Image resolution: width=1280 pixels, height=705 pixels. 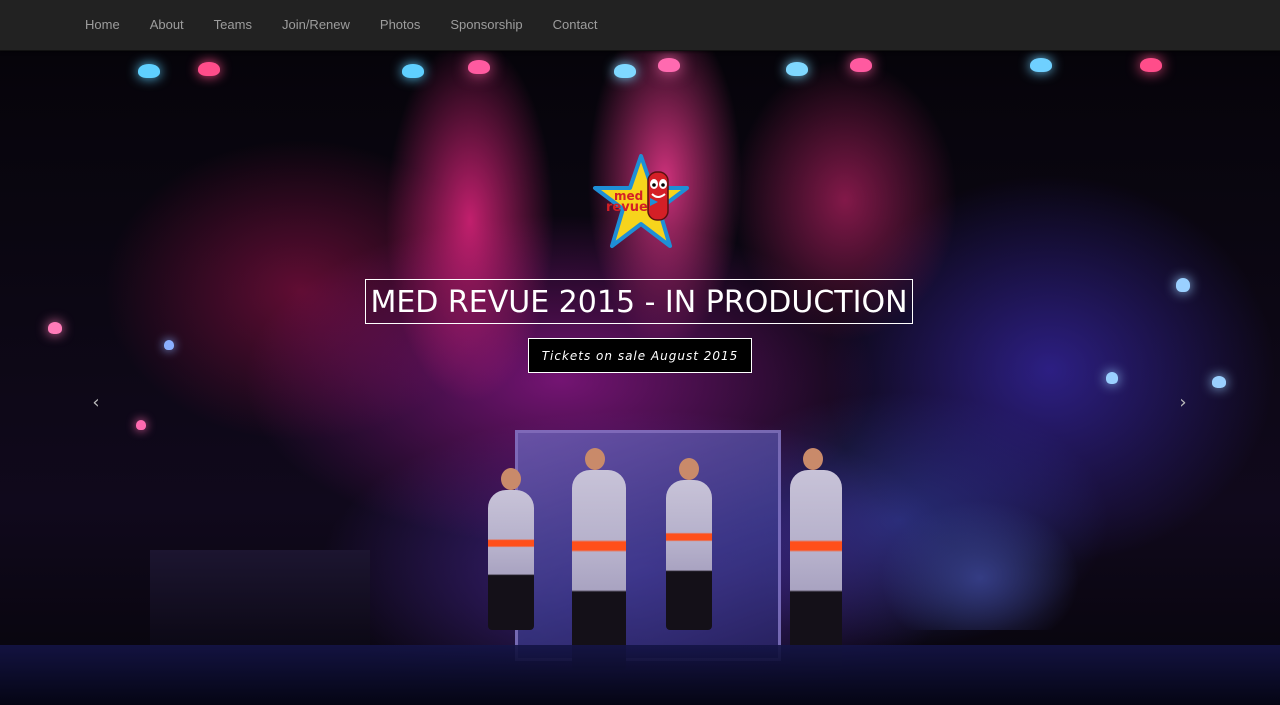 What do you see at coordinates (400, 25) in the screenshot?
I see `nav-item-photos: Photos` at bounding box center [400, 25].